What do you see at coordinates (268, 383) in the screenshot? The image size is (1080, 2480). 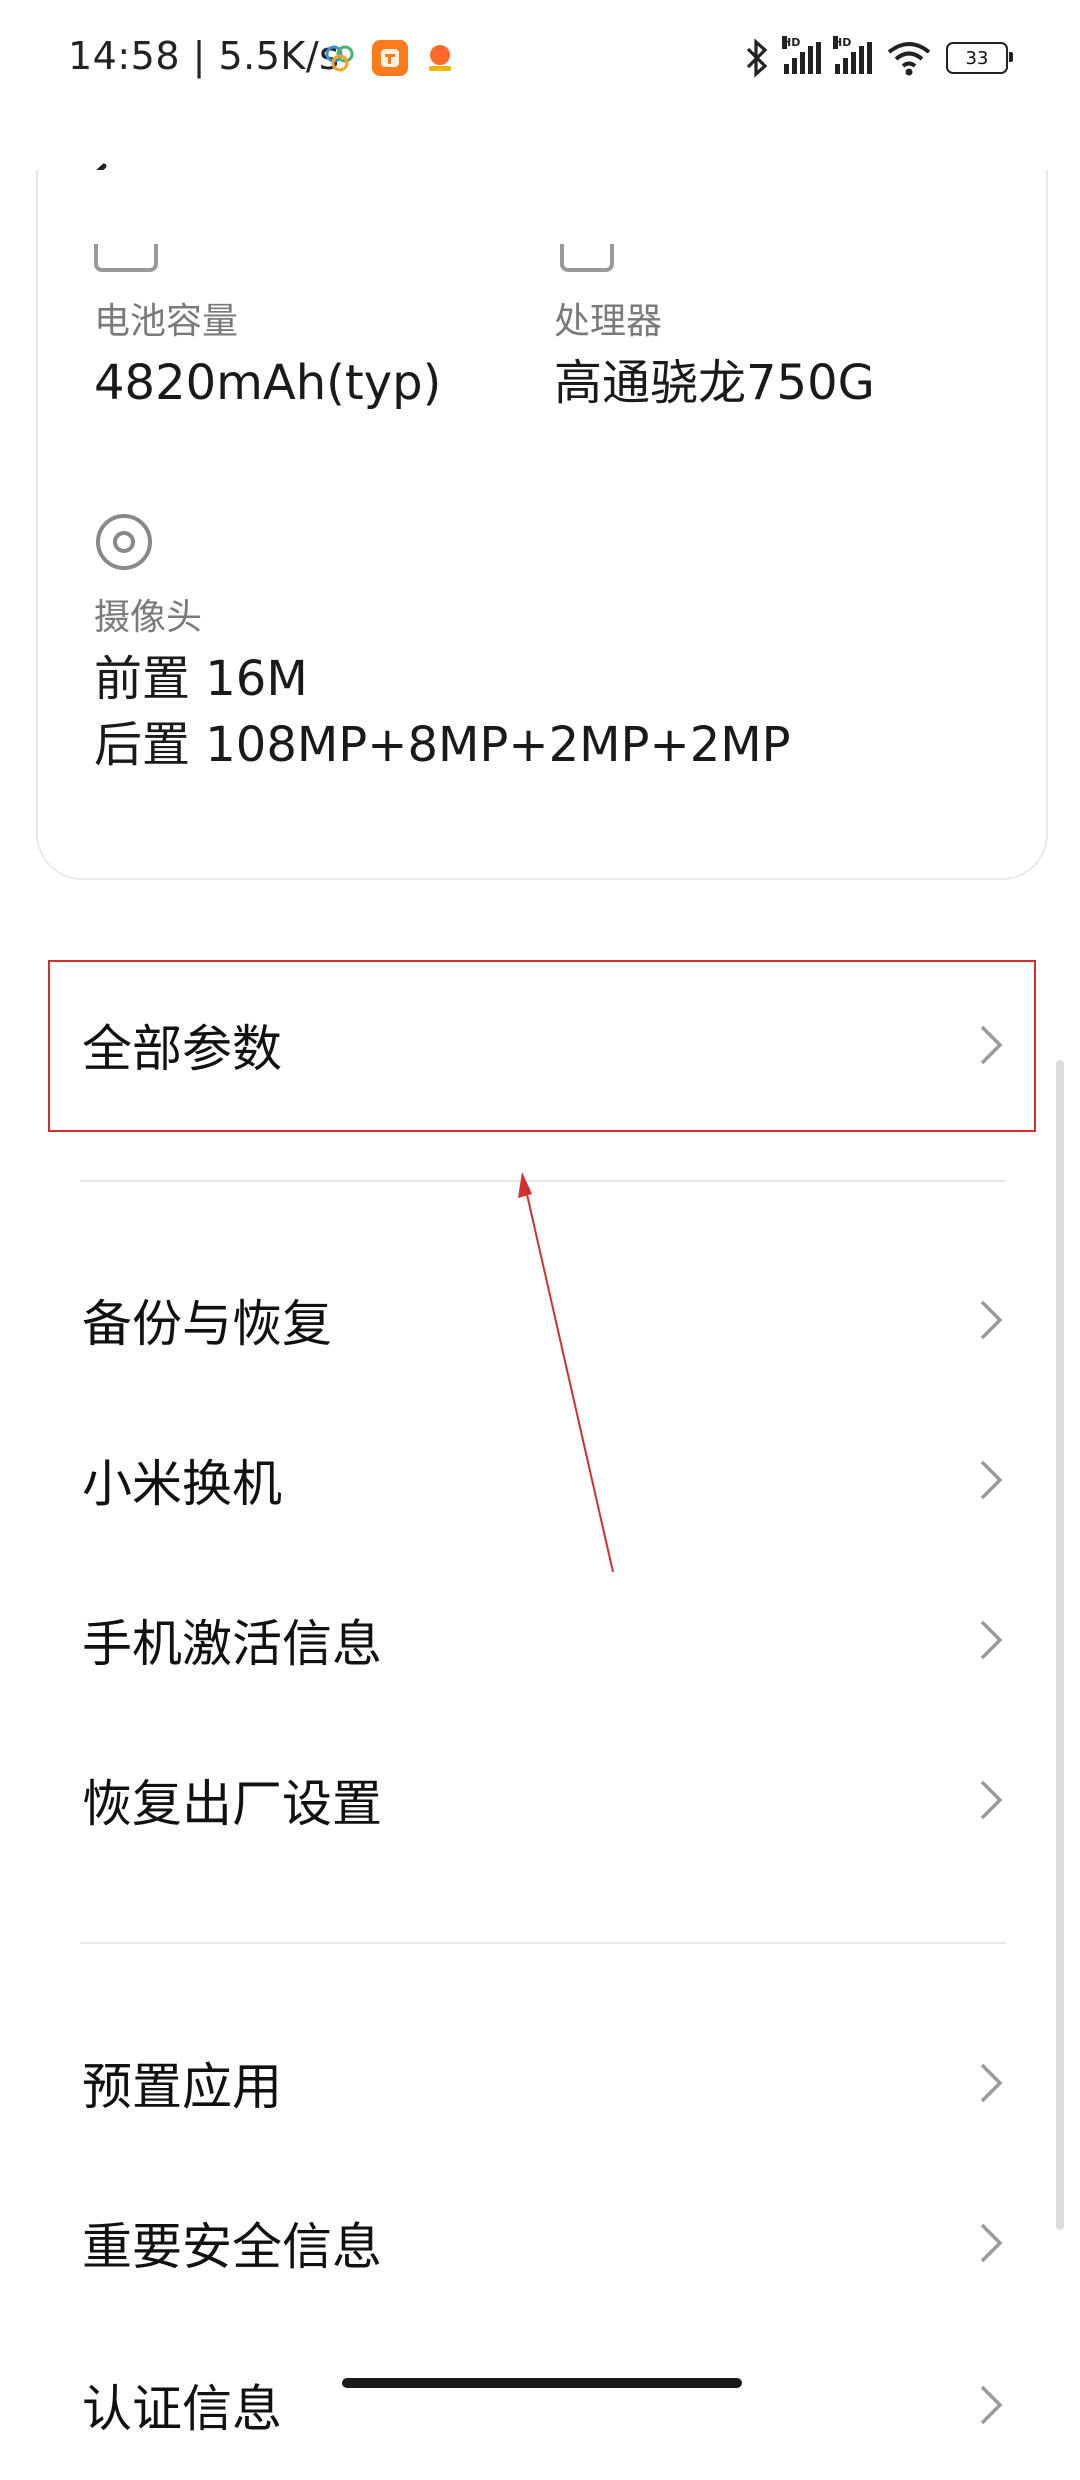 I see `spec-battery-value: 4820mAh(typ)` at bounding box center [268, 383].